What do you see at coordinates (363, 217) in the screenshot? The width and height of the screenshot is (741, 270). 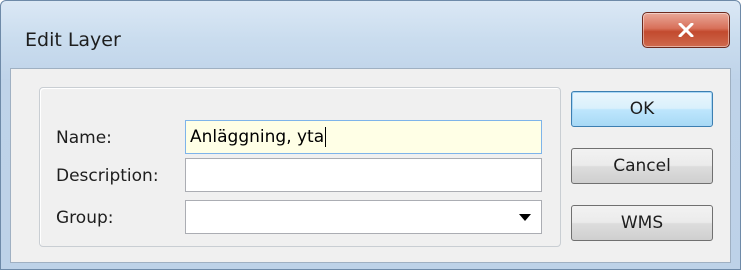 I see `group-dropdown` at bounding box center [363, 217].